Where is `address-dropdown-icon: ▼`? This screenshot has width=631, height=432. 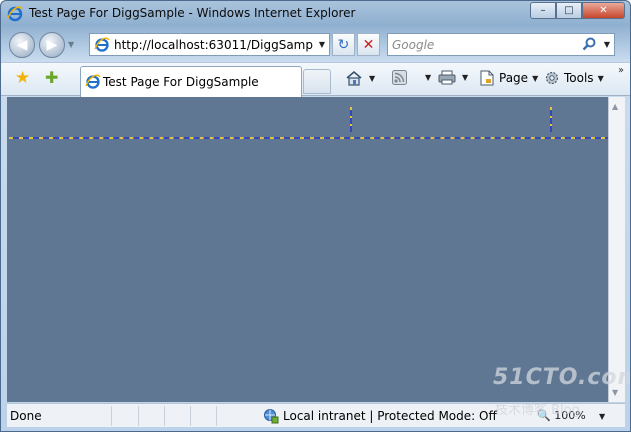 address-dropdown-icon: ▼ is located at coordinates (322, 44).